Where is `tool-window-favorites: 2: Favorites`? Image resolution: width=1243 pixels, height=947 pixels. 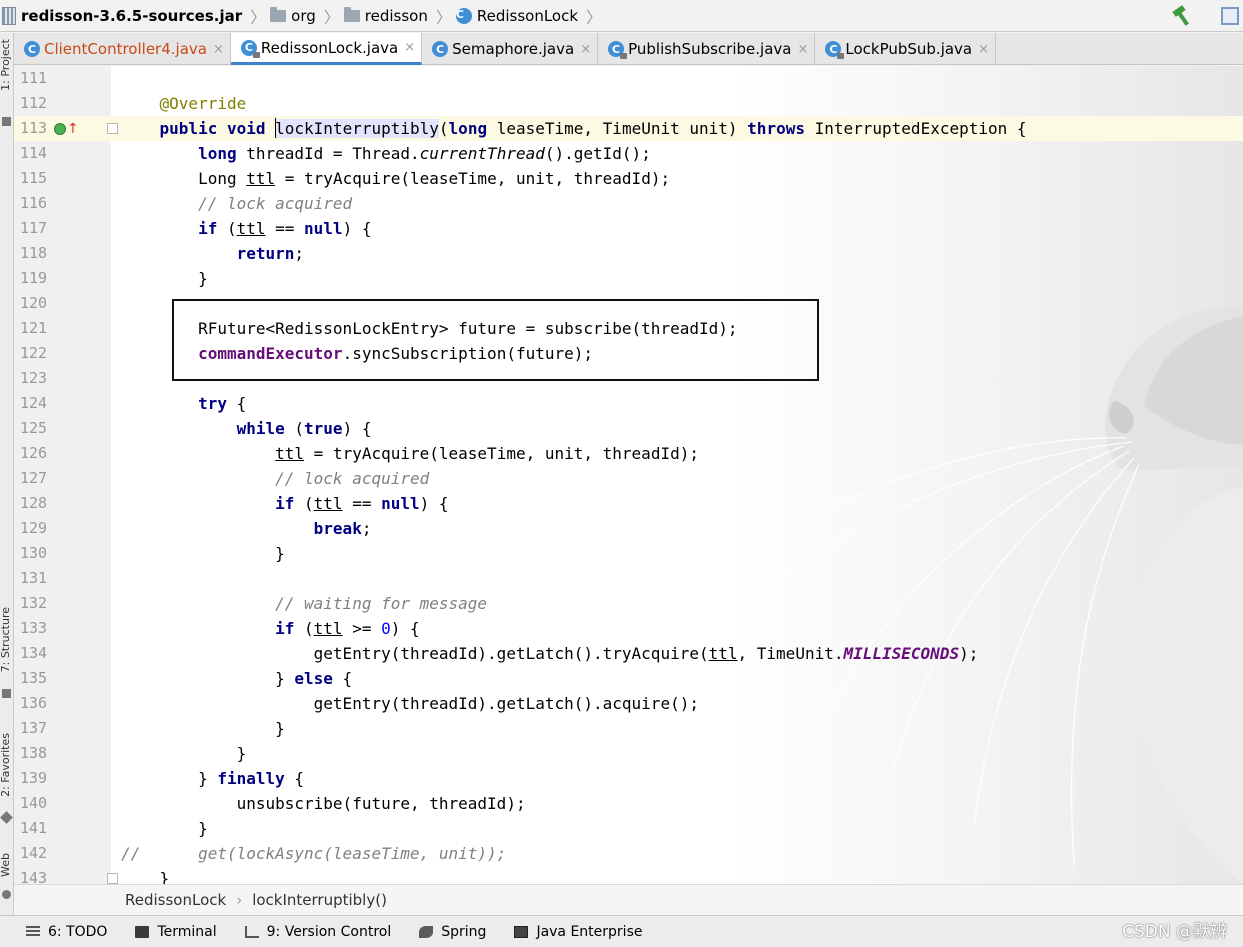 tool-window-favorites: 2: Favorites is located at coordinates (6, 765).